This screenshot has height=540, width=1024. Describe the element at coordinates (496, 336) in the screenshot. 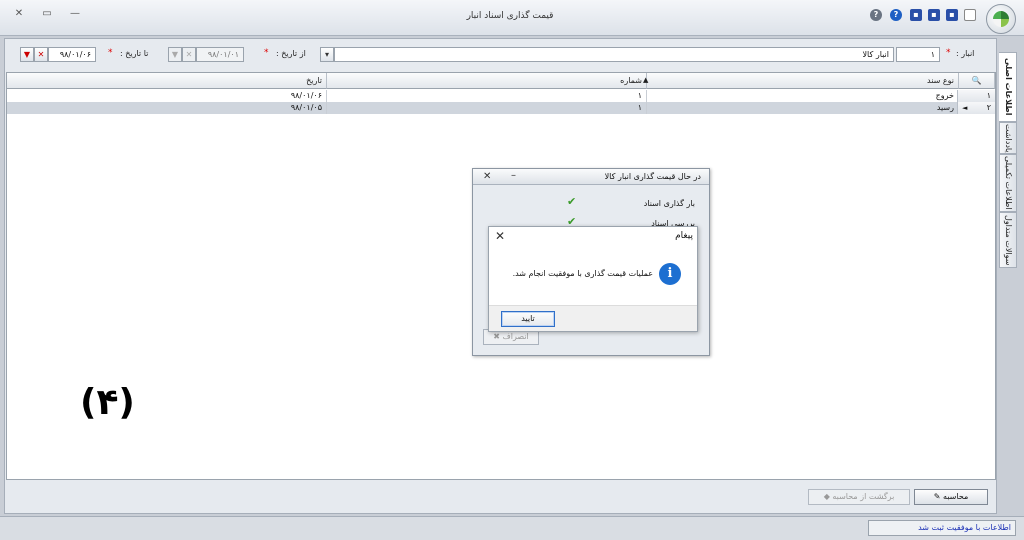

I see `cancel-icon: ✖` at that location.